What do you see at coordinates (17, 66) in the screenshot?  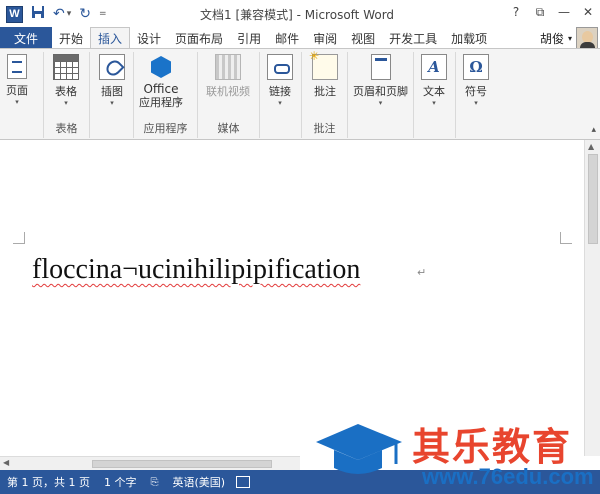 I see `page-icon` at bounding box center [17, 66].